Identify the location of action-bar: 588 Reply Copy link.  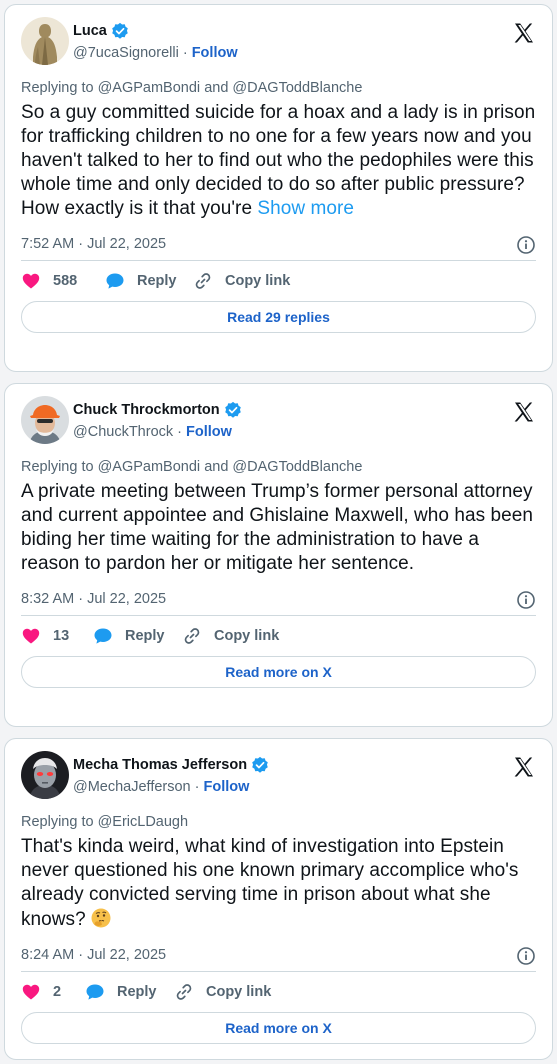
(278, 281).